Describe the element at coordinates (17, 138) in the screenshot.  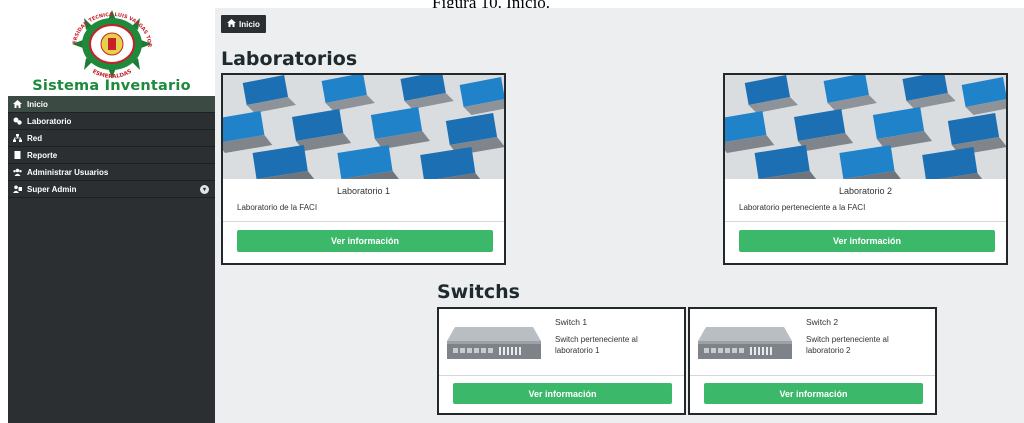
I see `network-icon` at that location.